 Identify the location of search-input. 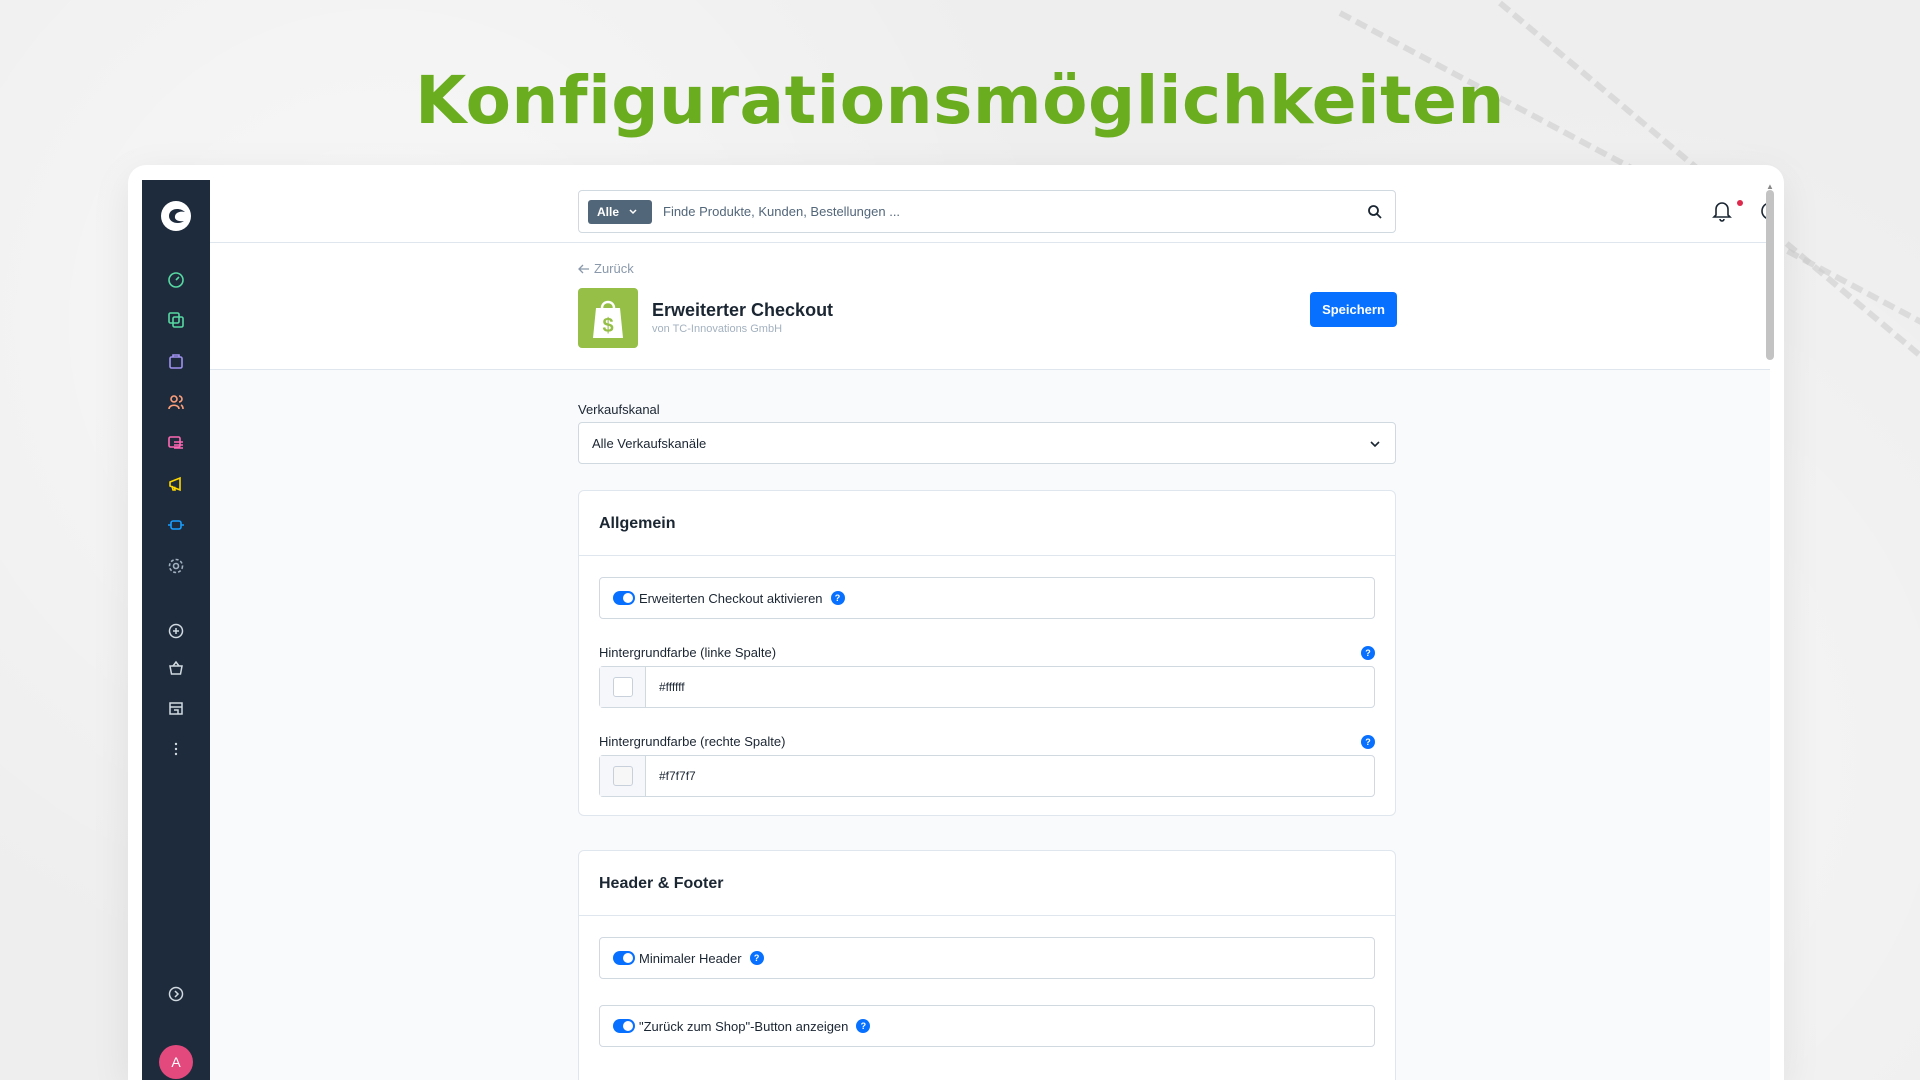
(1003, 211).